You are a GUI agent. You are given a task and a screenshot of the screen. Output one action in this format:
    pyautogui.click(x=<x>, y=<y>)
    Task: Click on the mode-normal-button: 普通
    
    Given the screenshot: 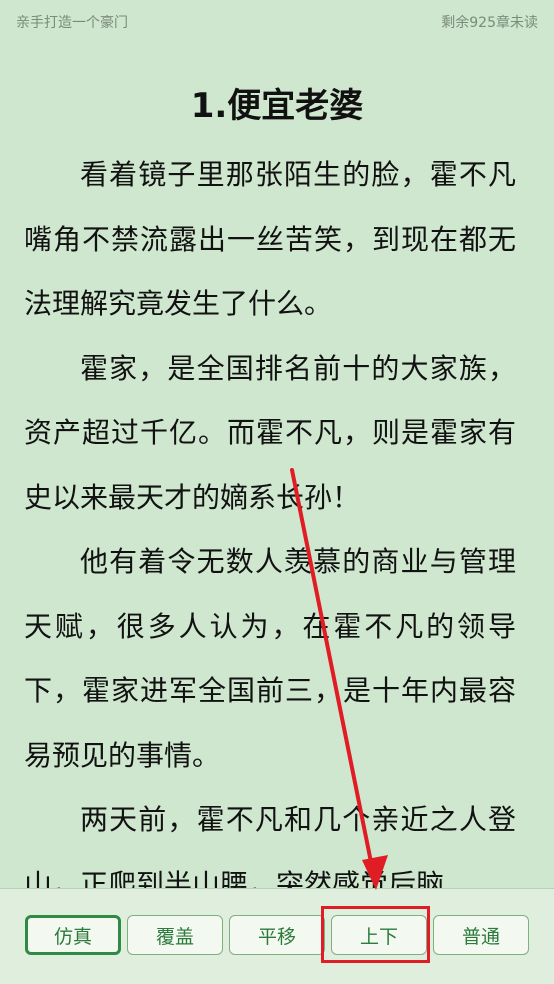 What is the action you would take?
    pyautogui.click(x=481, y=935)
    